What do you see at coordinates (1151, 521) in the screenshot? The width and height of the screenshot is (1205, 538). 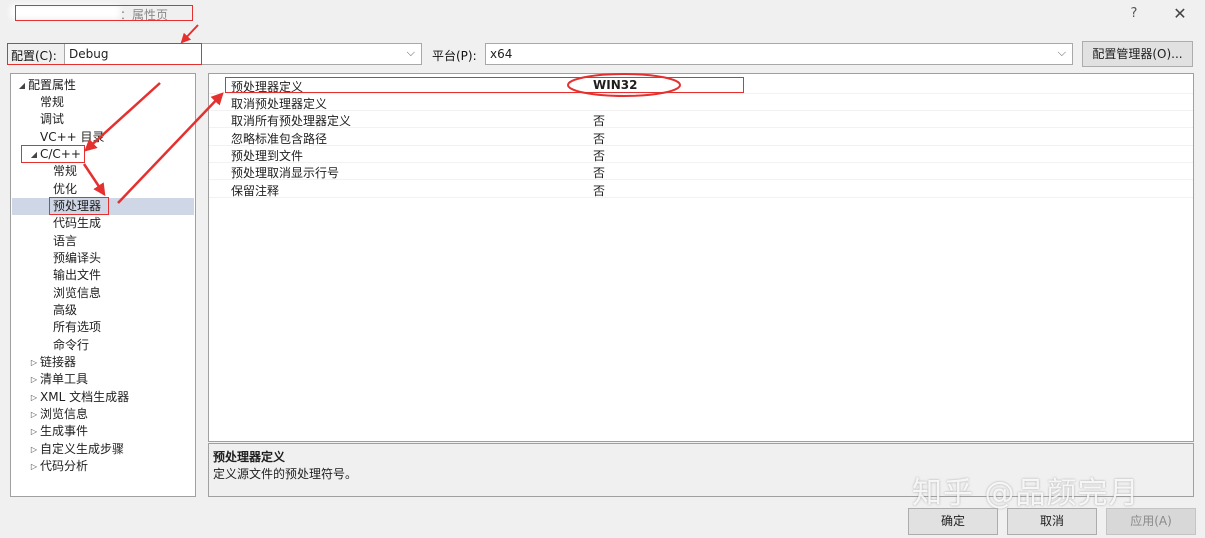 I see `apply-button: 应用(A)` at bounding box center [1151, 521].